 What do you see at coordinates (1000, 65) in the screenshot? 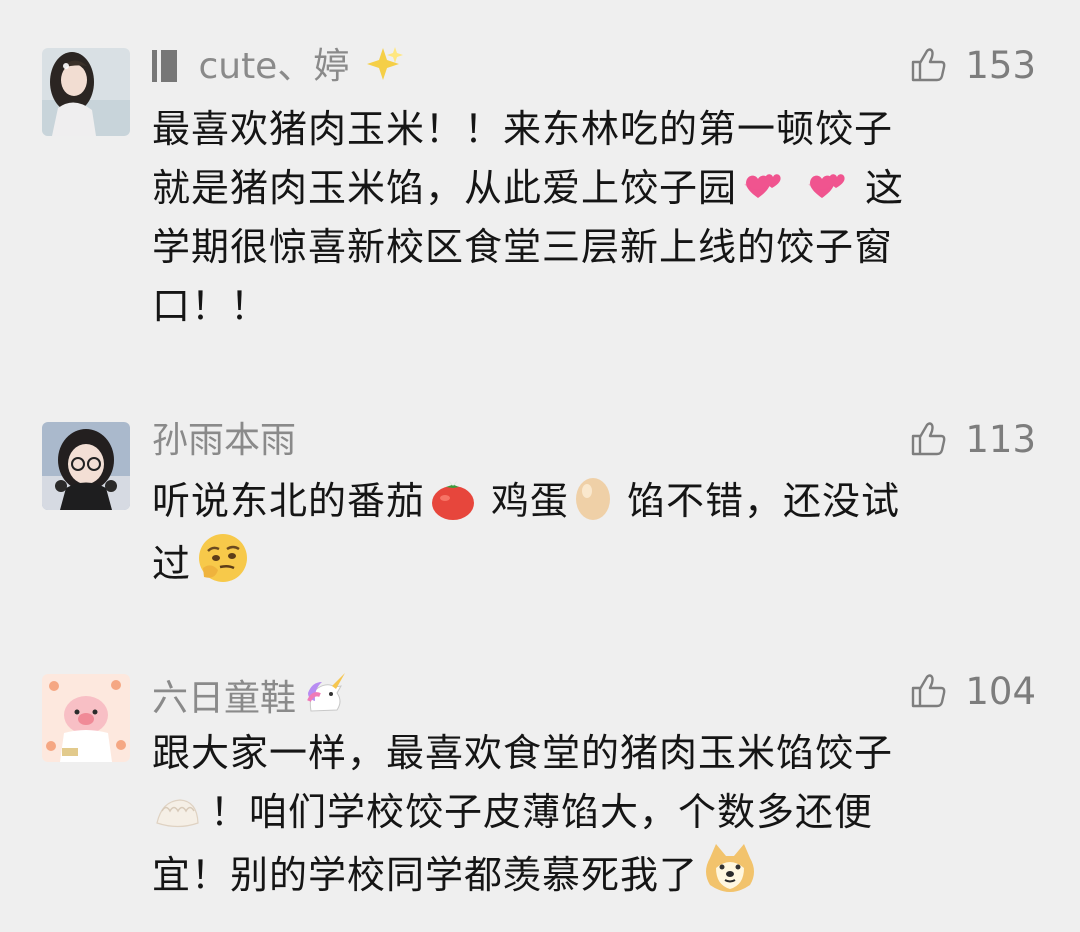
I see `like-count: 153` at bounding box center [1000, 65].